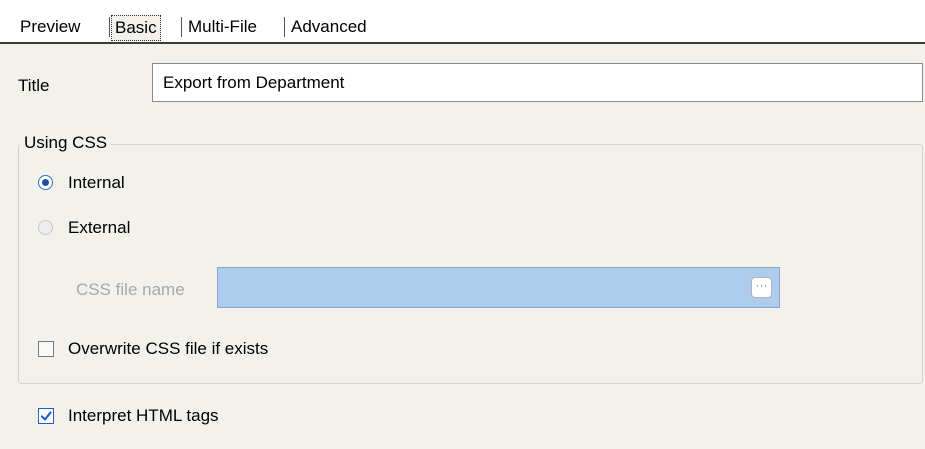 This screenshot has width=925, height=449. What do you see at coordinates (329, 27) in the screenshot?
I see `tab-advanced: Advanced` at bounding box center [329, 27].